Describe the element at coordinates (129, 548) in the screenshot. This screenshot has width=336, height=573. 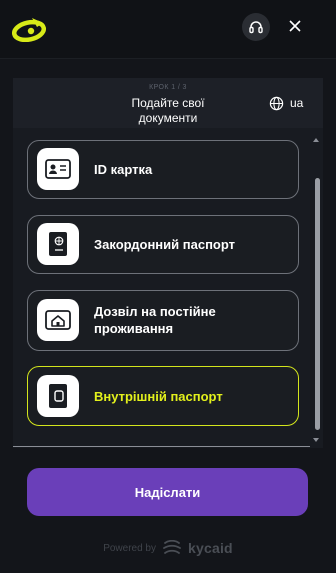
I see `powered-by-text: Powered by` at that location.